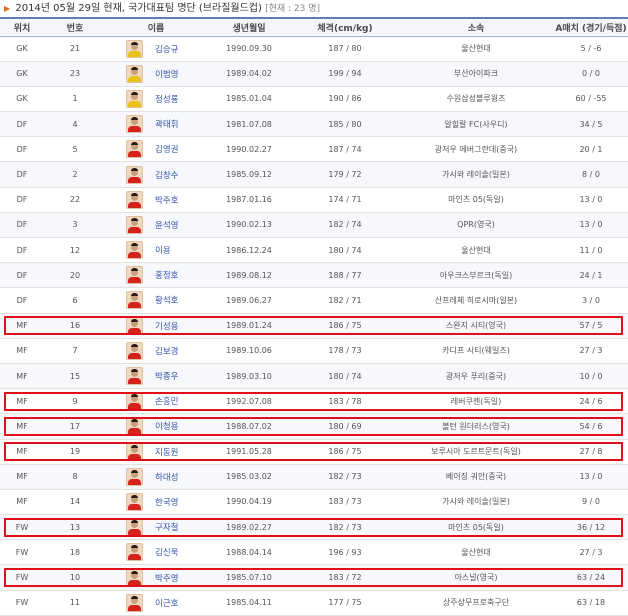 This screenshot has height=616, width=628. Describe the element at coordinates (591, 603) in the screenshot. I see `cell-a-match: 63 / 18` at that location.